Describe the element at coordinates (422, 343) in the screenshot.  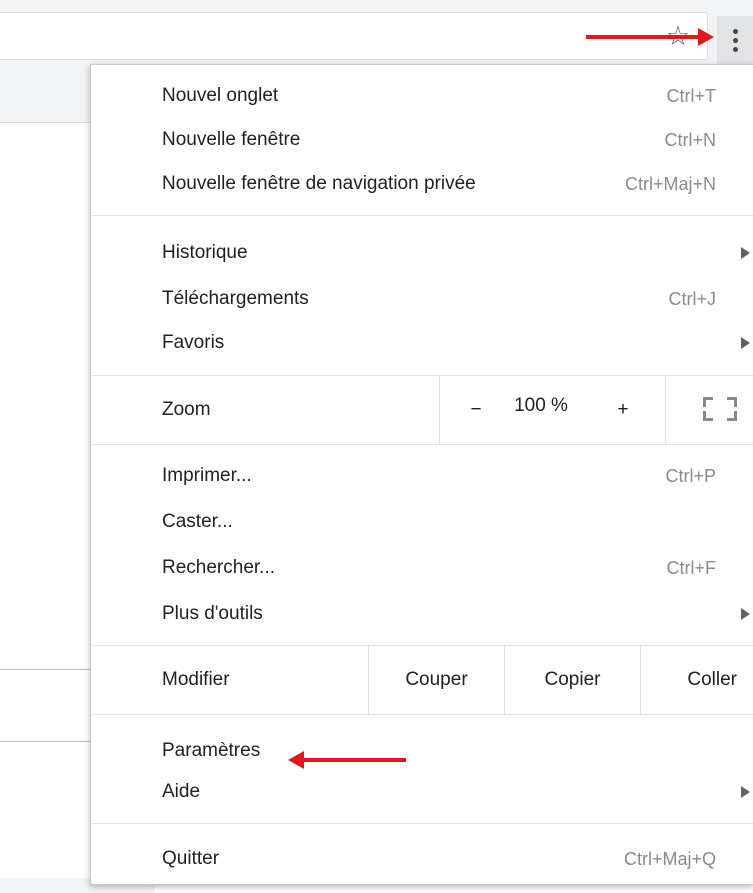
I see `menu-item-bookmarks: Favoris` at that location.